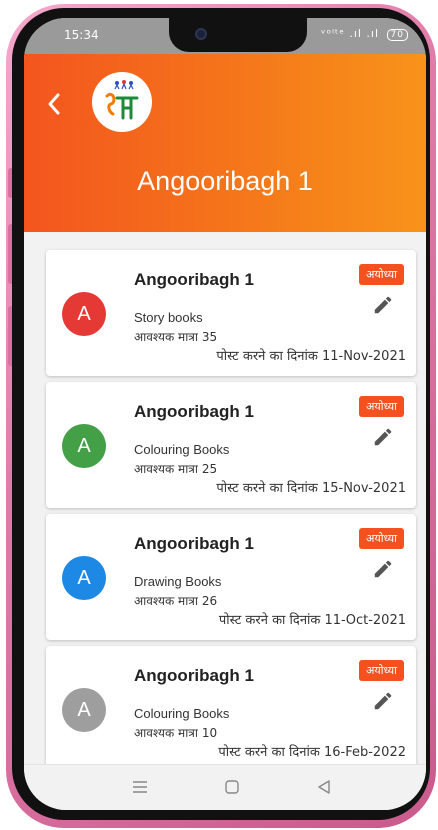 This screenshot has height=830, width=438. What do you see at coordinates (81, 35) in the screenshot?
I see `status-time: 15:34` at bounding box center [81, 35].